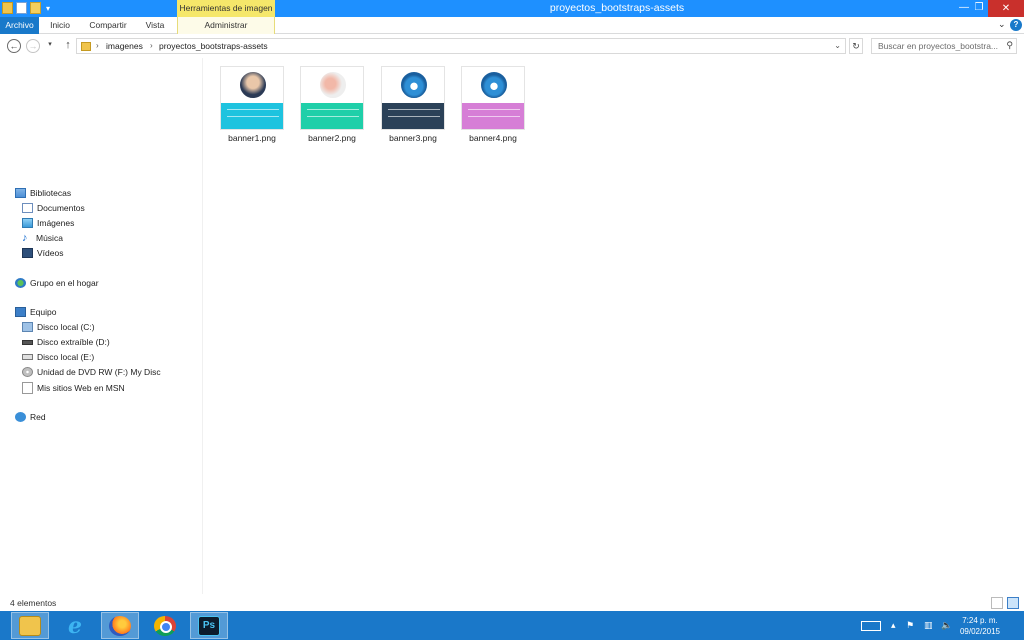 The width and height of the screenshot is (1024, 640). I want to click on hand-icon, so click(333, 85).